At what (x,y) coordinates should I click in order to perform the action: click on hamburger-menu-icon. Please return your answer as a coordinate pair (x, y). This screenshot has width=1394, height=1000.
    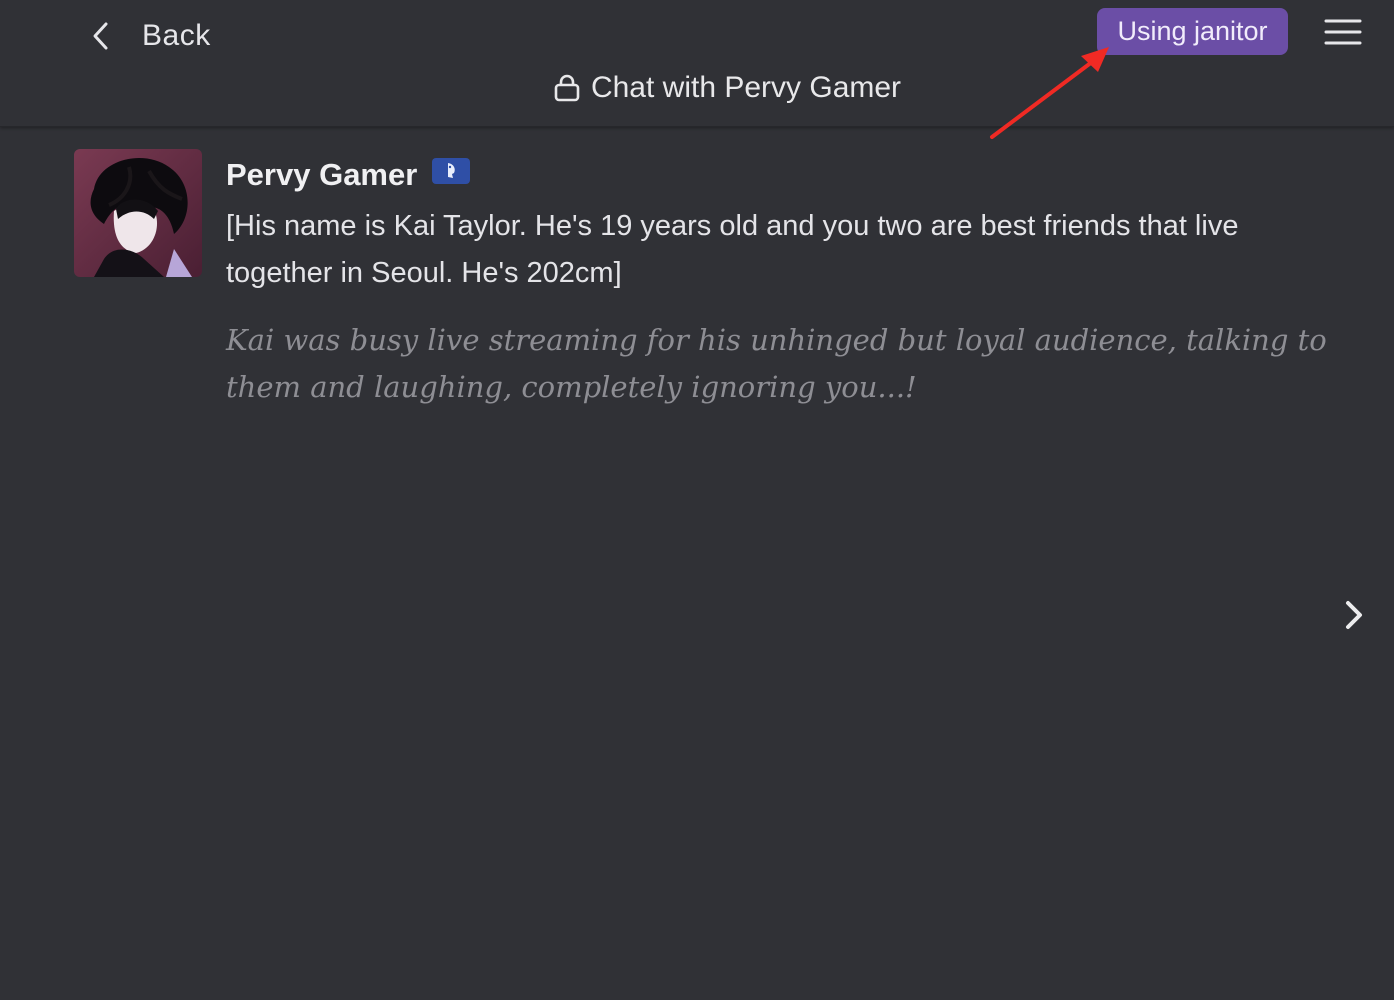
    Looking at the image, I should click on (1343, 32).